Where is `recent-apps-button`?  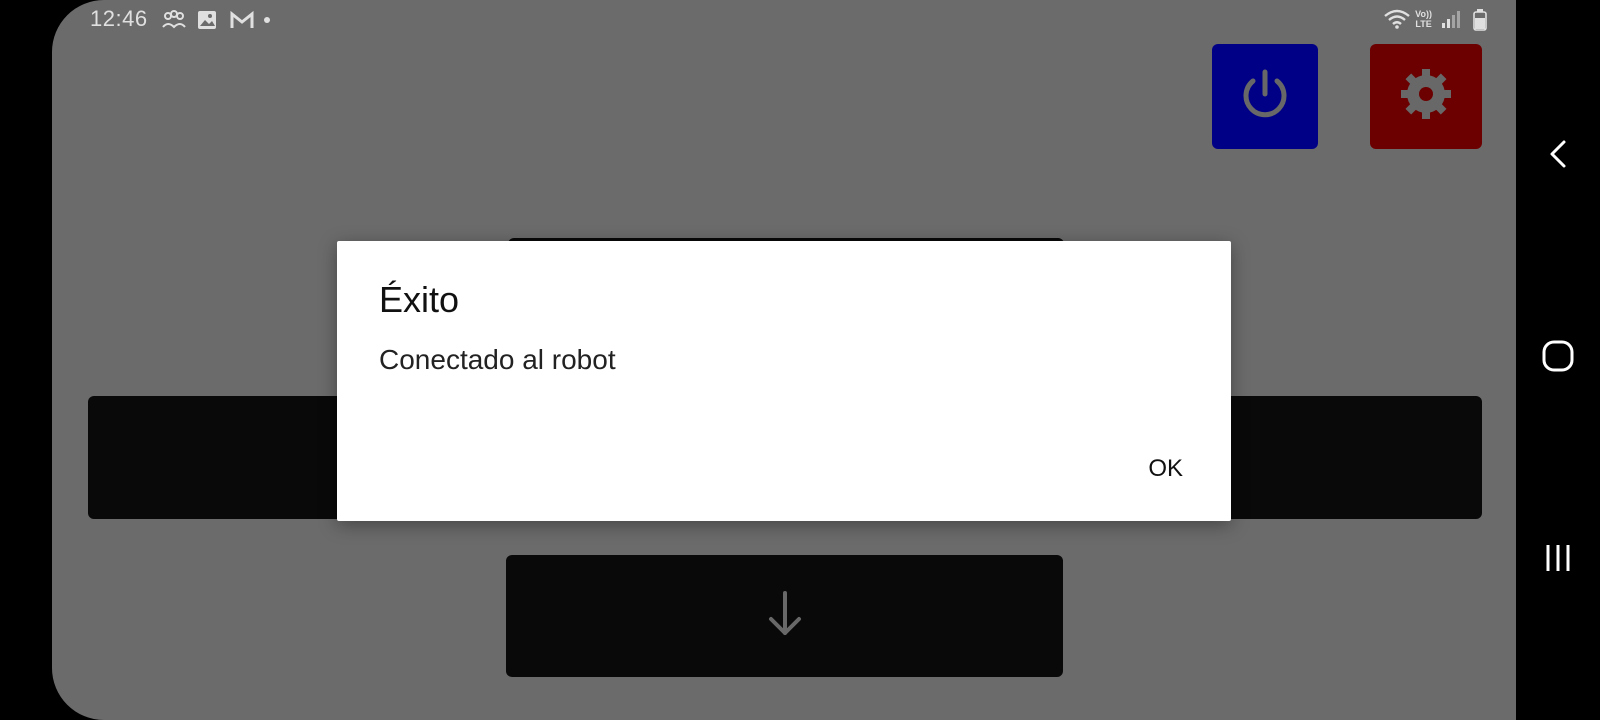
recent-apps-button is located at coordinates (1558, 560).